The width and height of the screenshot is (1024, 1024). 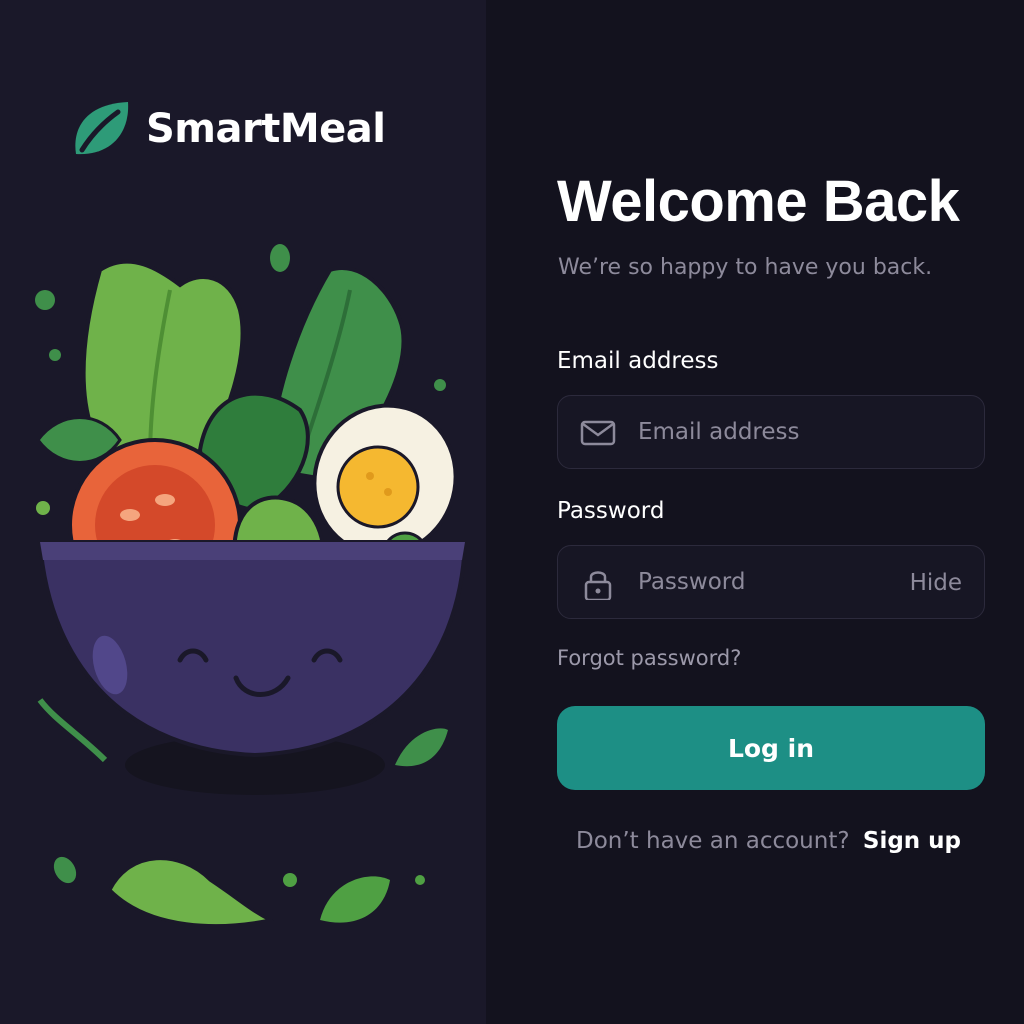 What do you see at coordinates (649, 658) in the screenshot?
I see `forgot-password-link: Forgot password?` at bounding box center [649, 658].